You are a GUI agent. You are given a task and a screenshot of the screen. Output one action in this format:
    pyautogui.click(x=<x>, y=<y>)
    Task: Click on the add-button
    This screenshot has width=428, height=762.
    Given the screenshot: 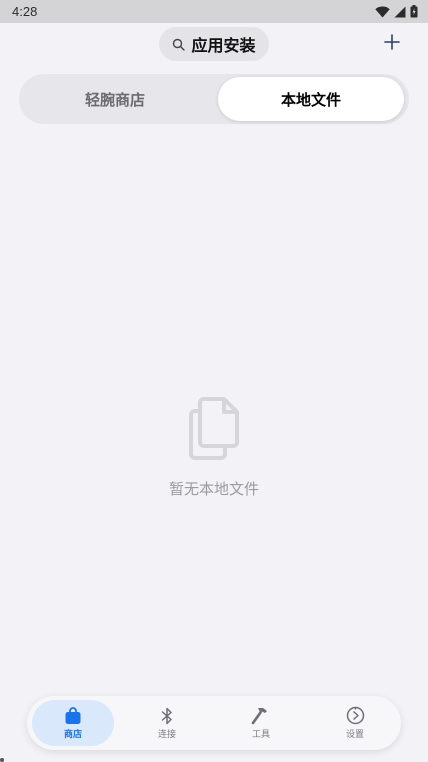 What is the action you would take?
    pyautogui.click(x=392, y=44)
    